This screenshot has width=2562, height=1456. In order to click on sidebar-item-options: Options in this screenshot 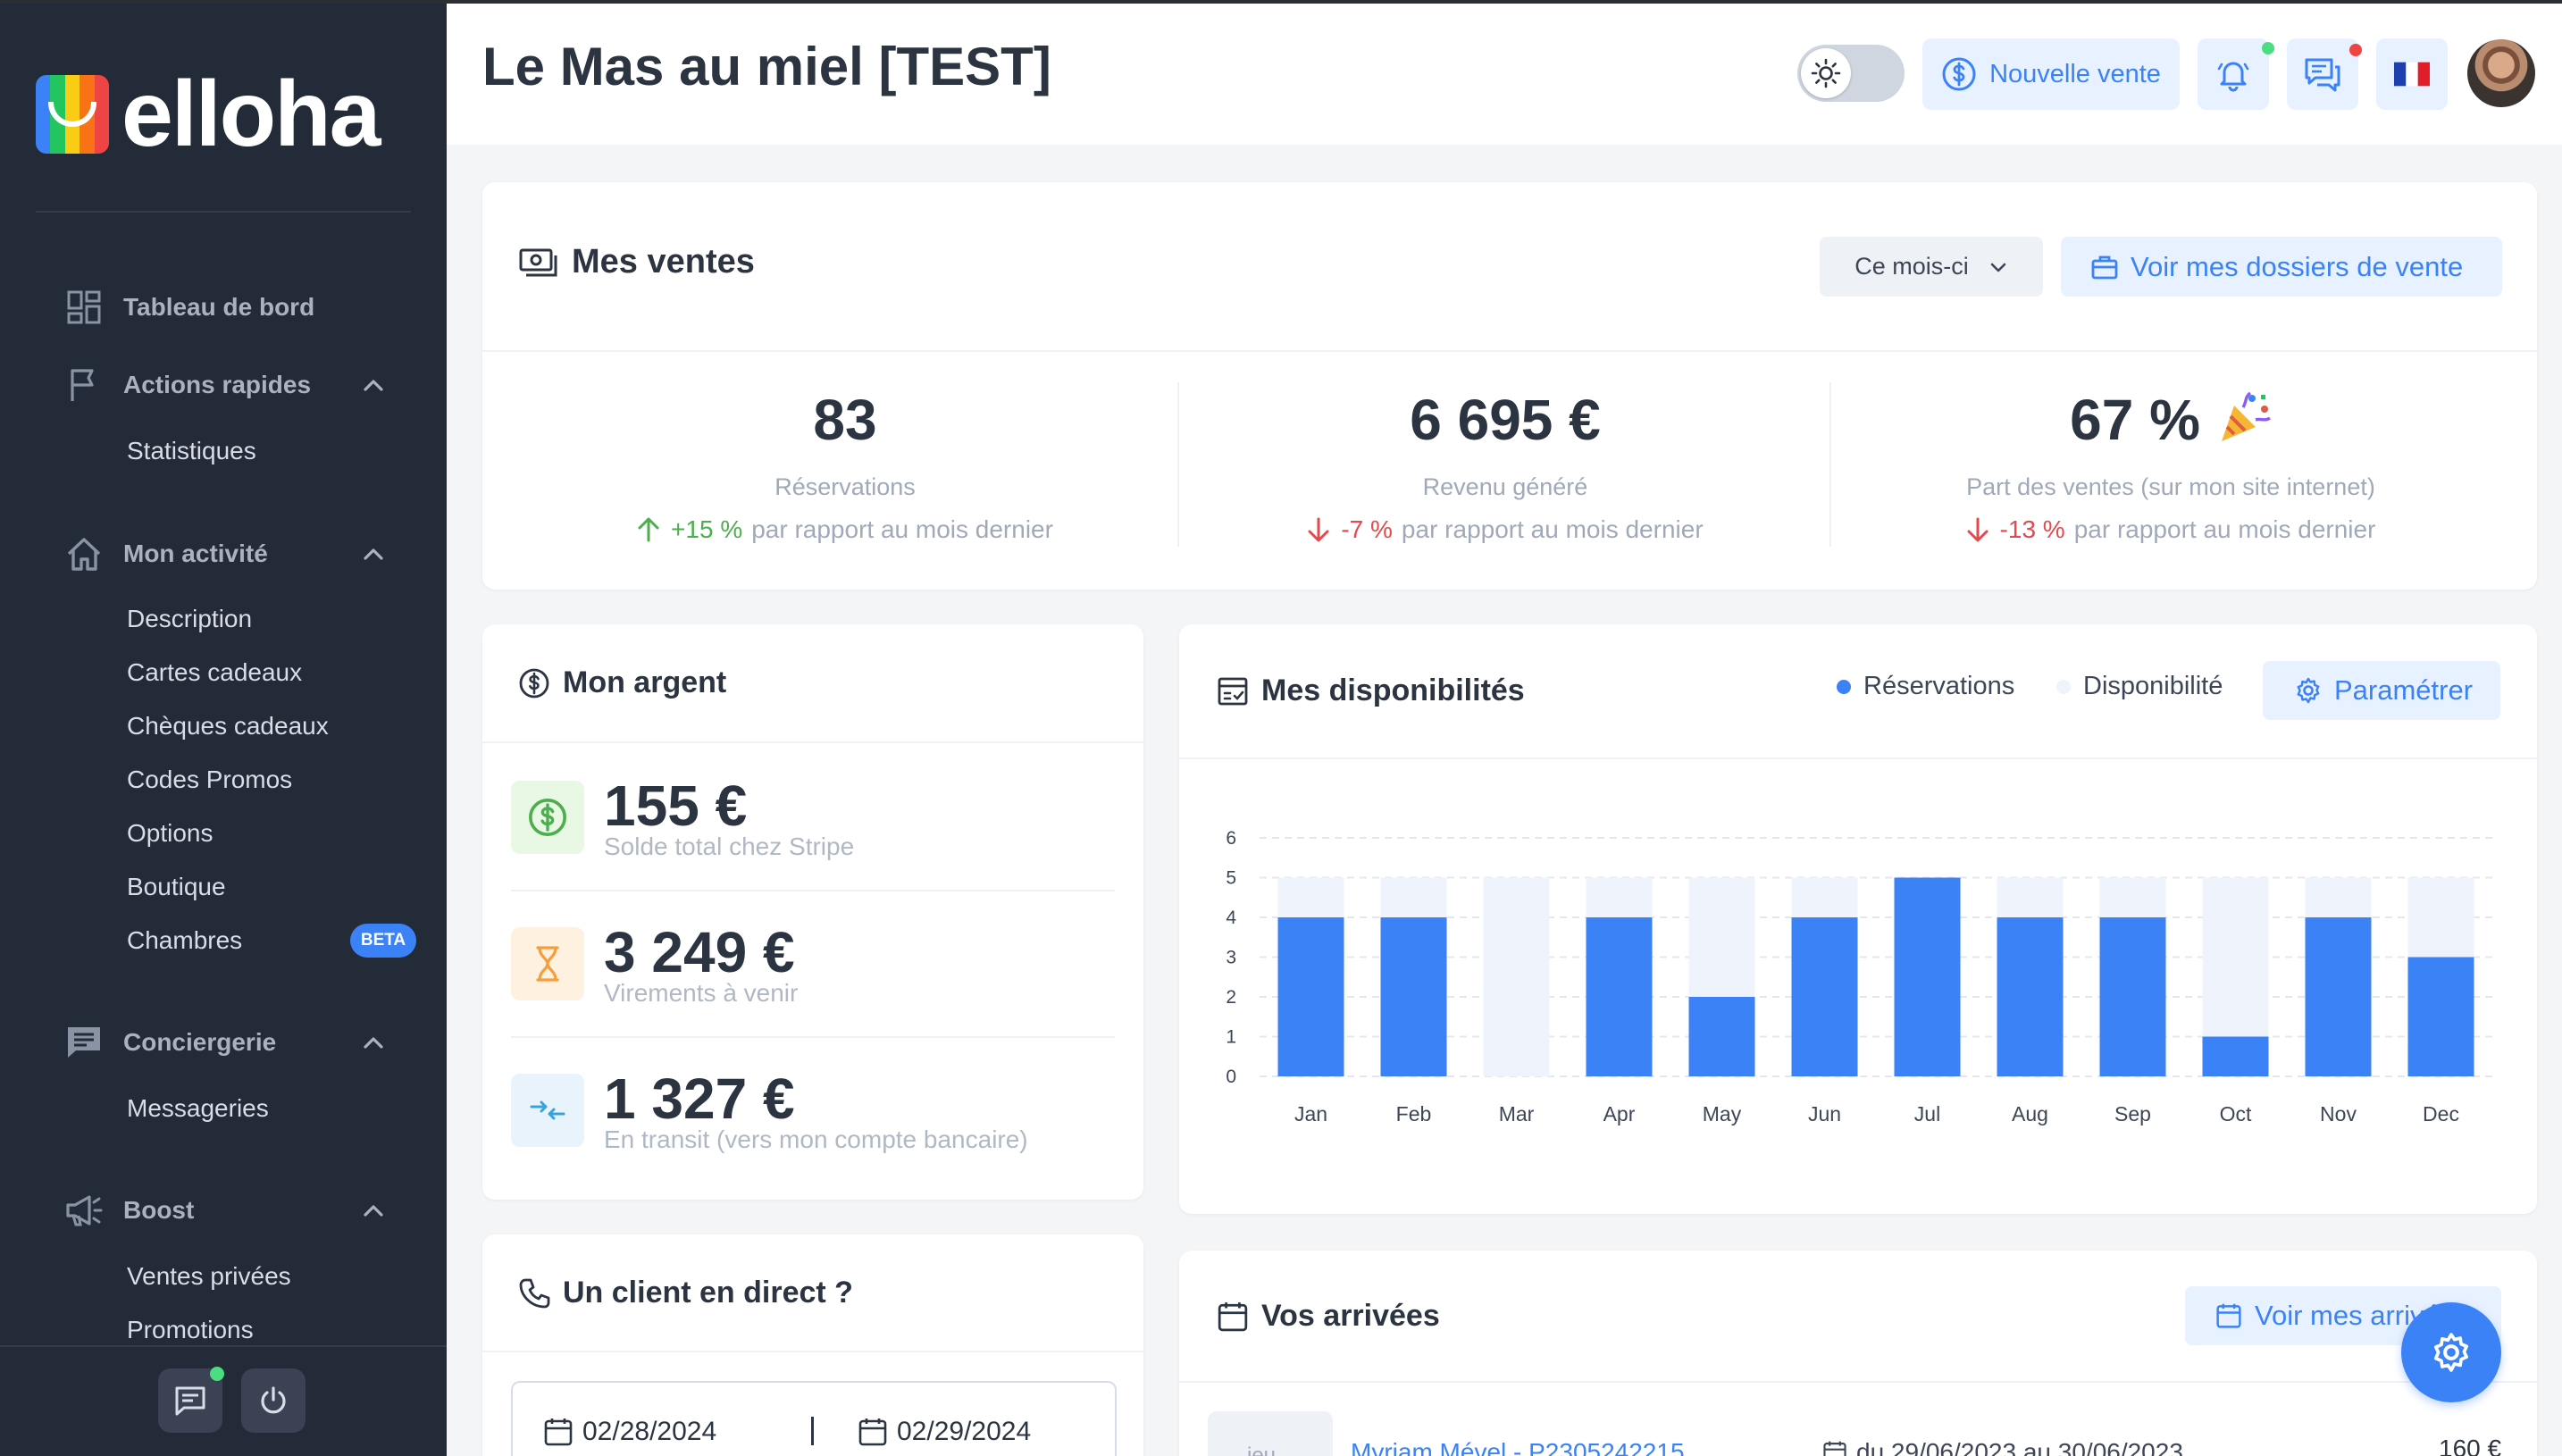, I will do `click(274, 833)`.